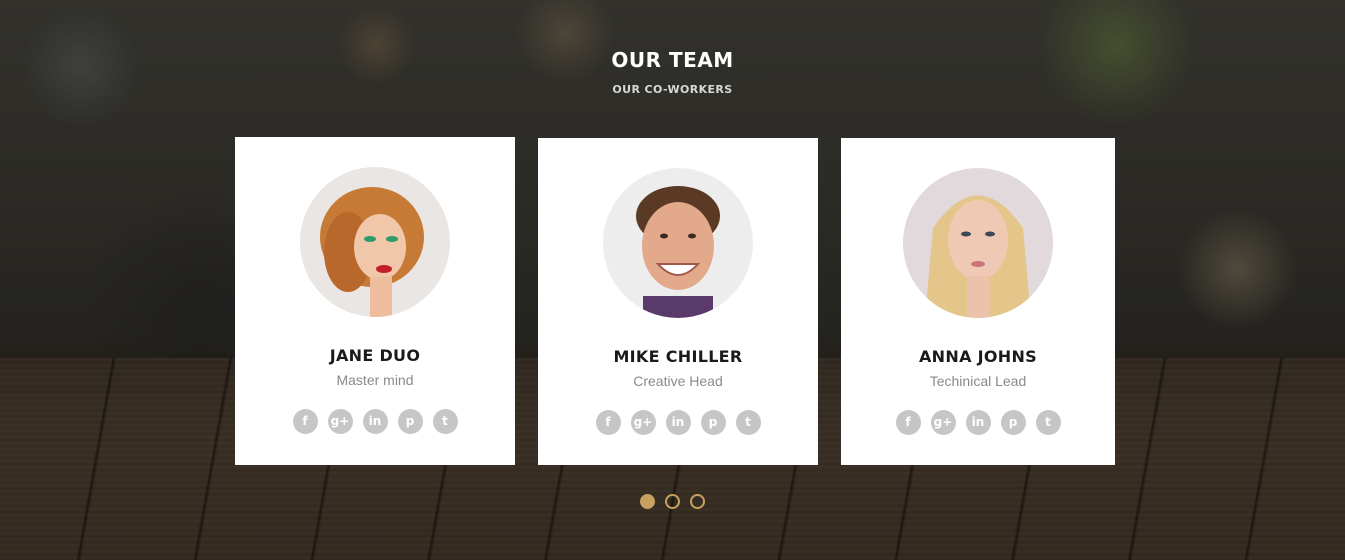 The height and width of the screenshot is (560, 1345). Describe the element at coordinates (978, 381) in the screenshot. I see `member-role: Techinical Lead` at that location.